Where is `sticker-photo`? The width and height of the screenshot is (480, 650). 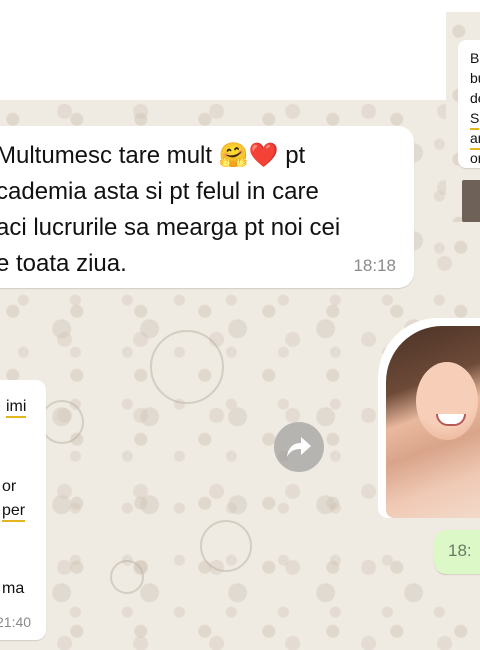 sticker-photo is located at coordinates (429, 418).